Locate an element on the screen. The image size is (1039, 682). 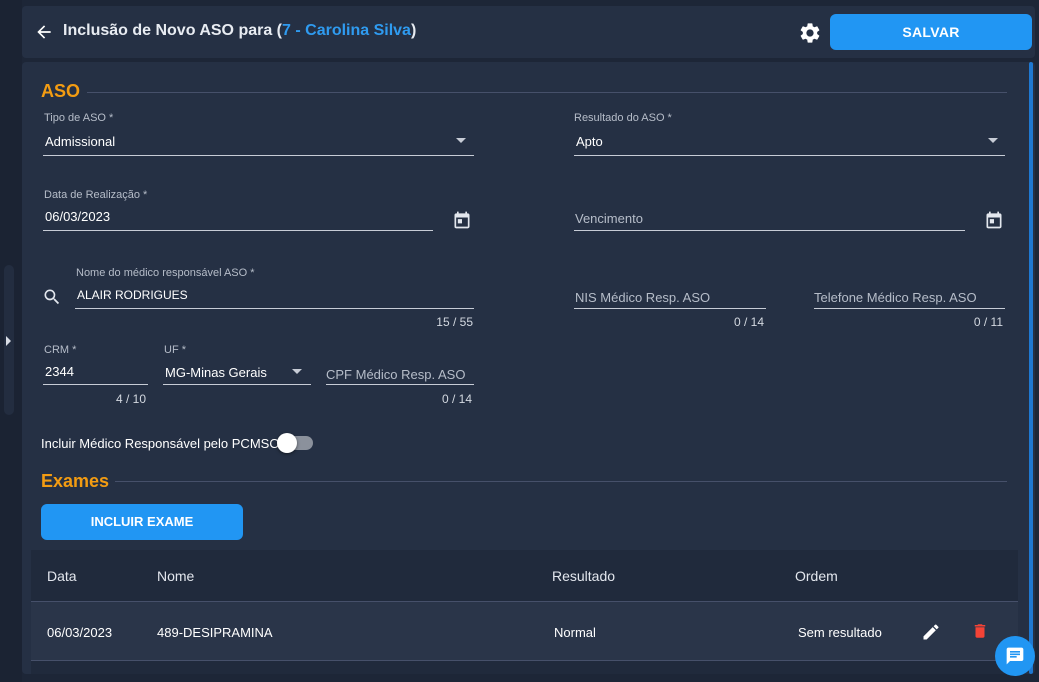
back-arrow-icon is located at coordinates (44, 32).